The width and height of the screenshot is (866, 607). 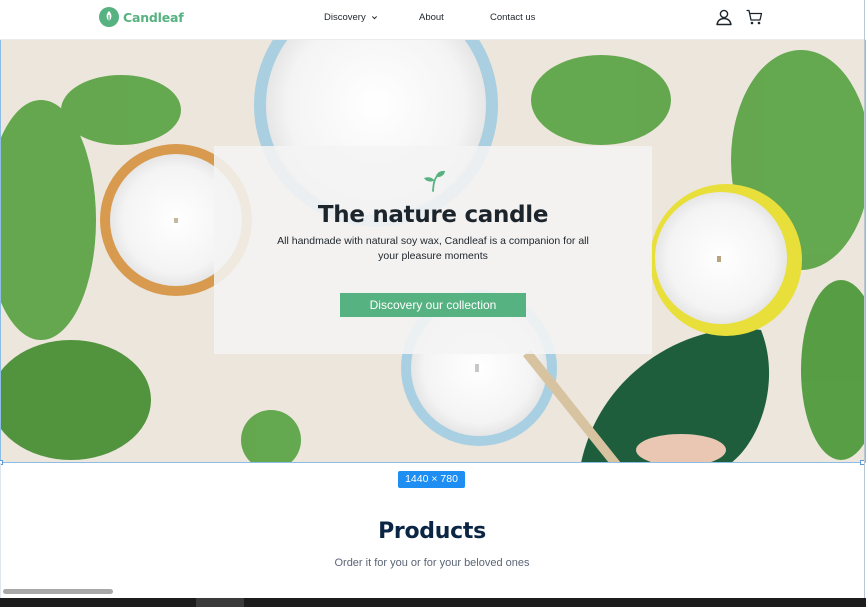 I want to click on nav-item-label: Discovery, so click(x=345, y=17).